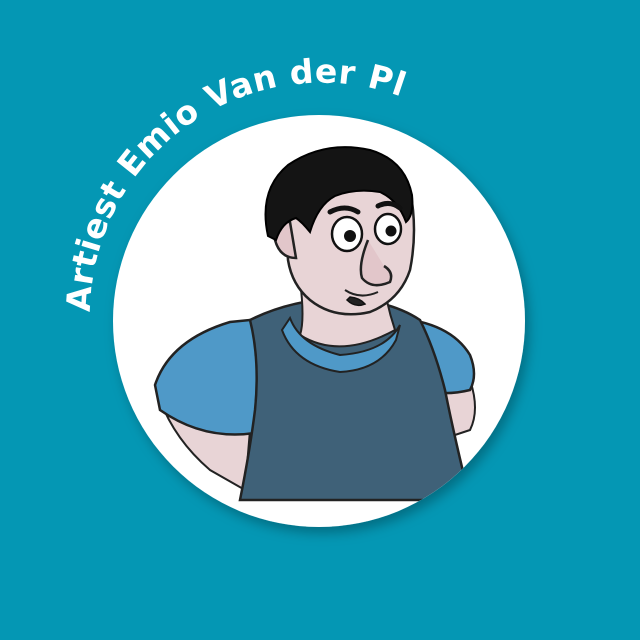 The width and height of the screenshot is (640, 640). I want to click on left-pupil, so click(350, 236).